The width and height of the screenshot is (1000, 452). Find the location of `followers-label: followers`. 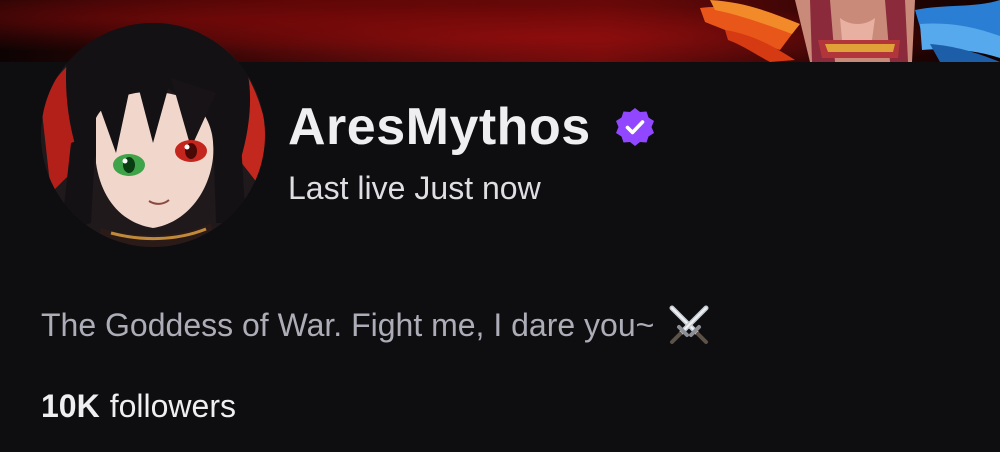

followers-label: followers is located at coordinates (172, 406).